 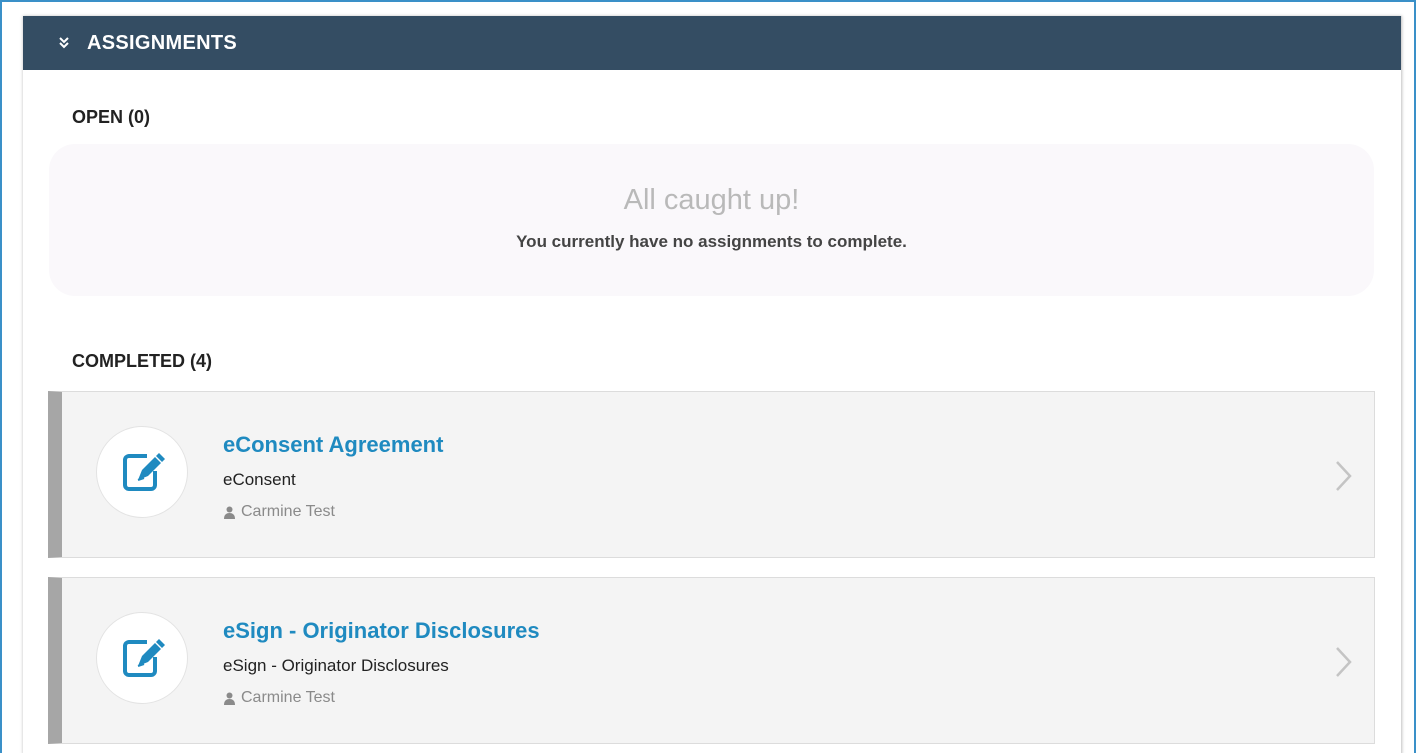 I want to click on assignment-title: eSign - Originator Disclosures, so click(x=381, y=631).